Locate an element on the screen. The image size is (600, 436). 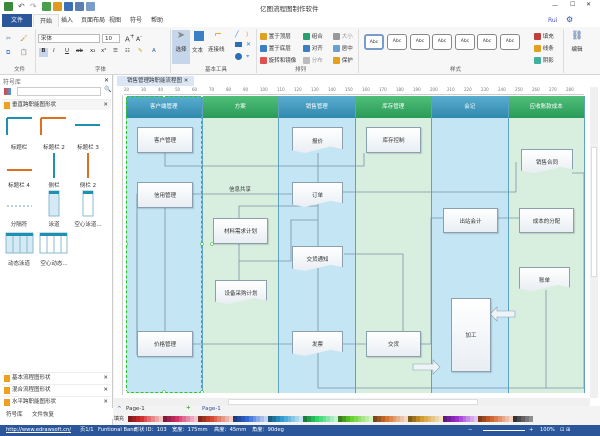
highlight-button: ✎ is located at coordinates (140, 51).